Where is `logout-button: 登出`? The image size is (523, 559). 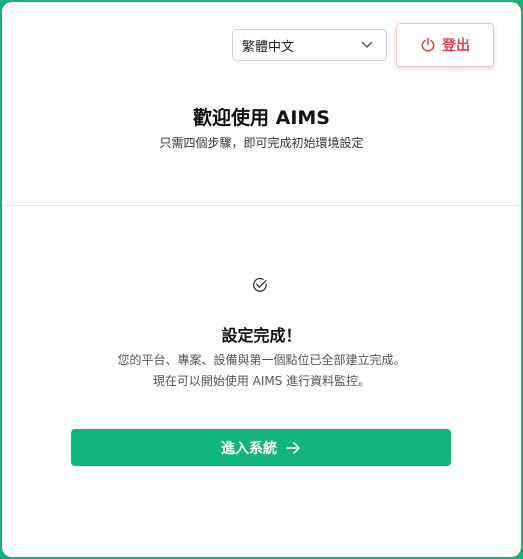
logout-button: 登出 is located at coordinates (445, 45).